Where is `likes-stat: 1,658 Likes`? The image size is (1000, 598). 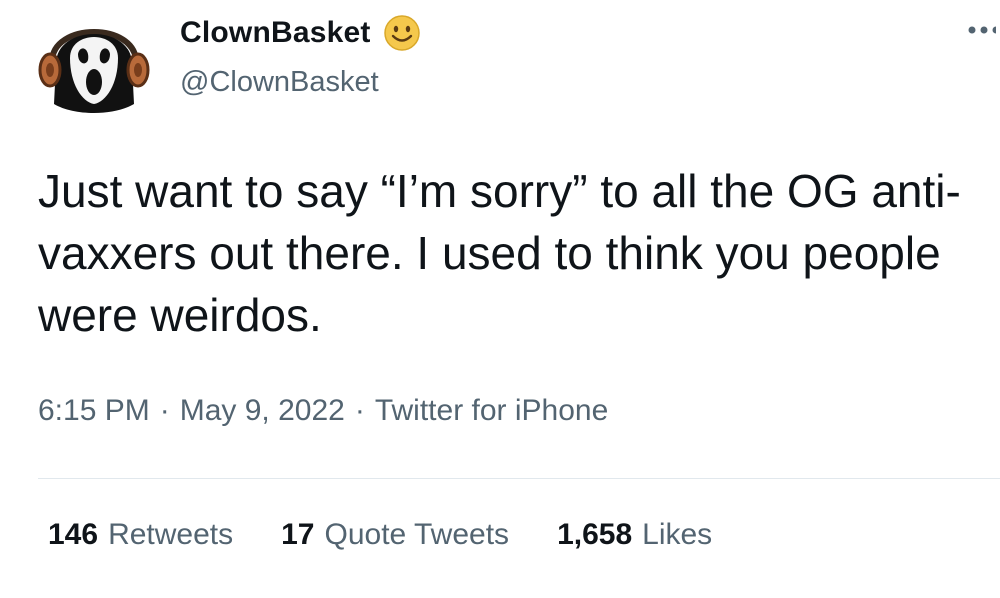 likes-stat: 1,658 Likes is located at coordinates (634, 535).